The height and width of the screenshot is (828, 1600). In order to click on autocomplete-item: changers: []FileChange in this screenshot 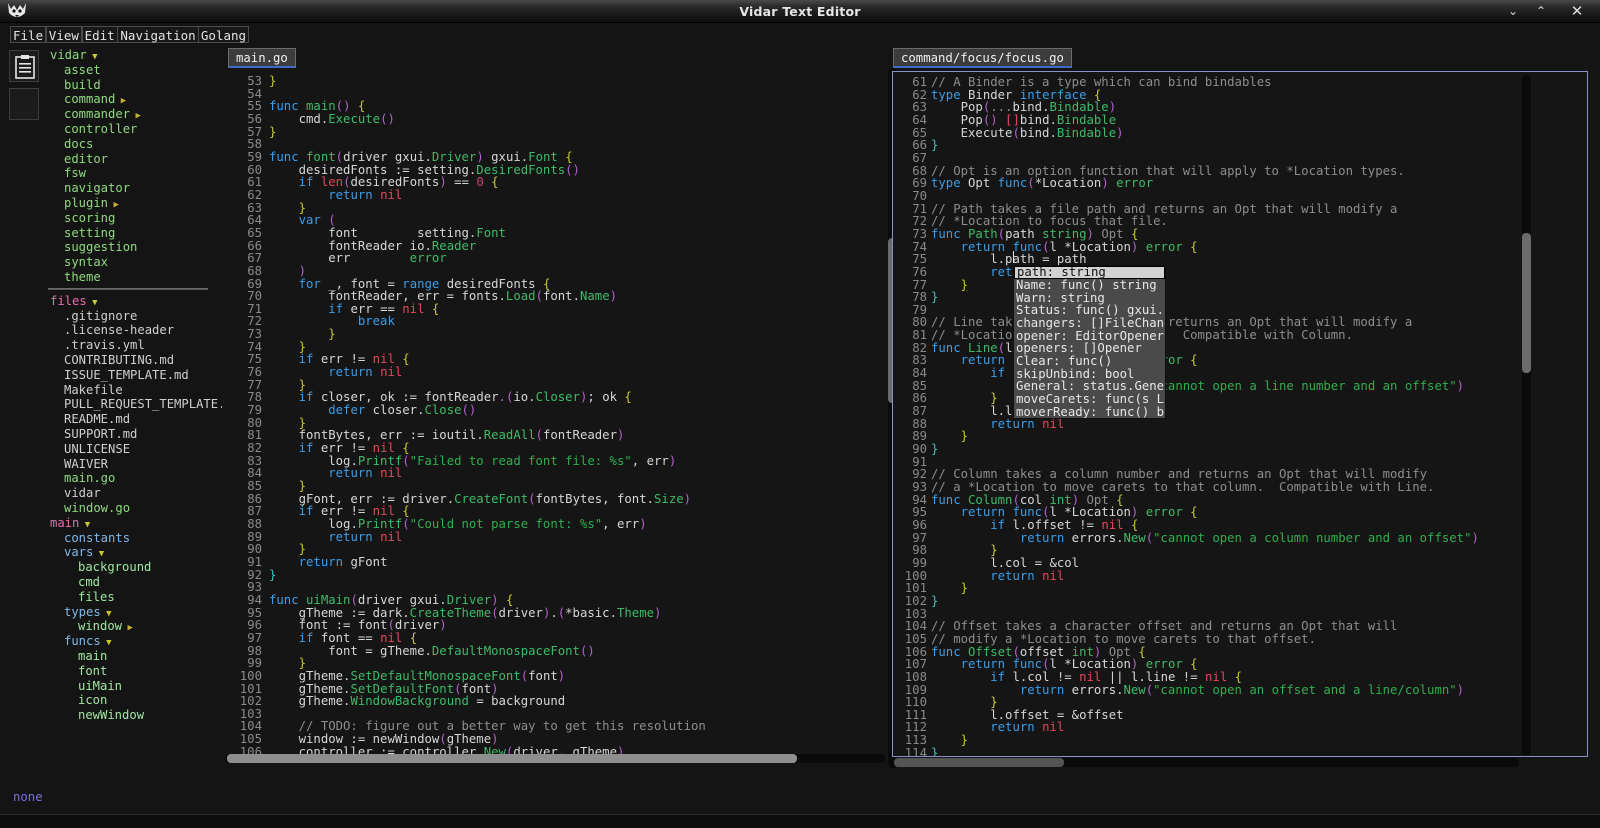, I will do `click(1089, 323)`.